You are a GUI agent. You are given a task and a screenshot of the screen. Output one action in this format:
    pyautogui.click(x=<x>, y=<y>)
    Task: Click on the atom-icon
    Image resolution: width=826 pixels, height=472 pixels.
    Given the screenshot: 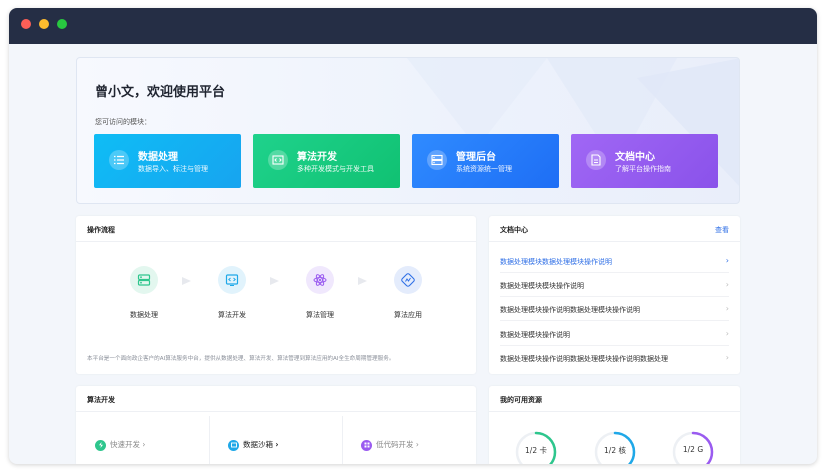 What is the action you would take?
    pyautogui.click(x=320, y=280)
    